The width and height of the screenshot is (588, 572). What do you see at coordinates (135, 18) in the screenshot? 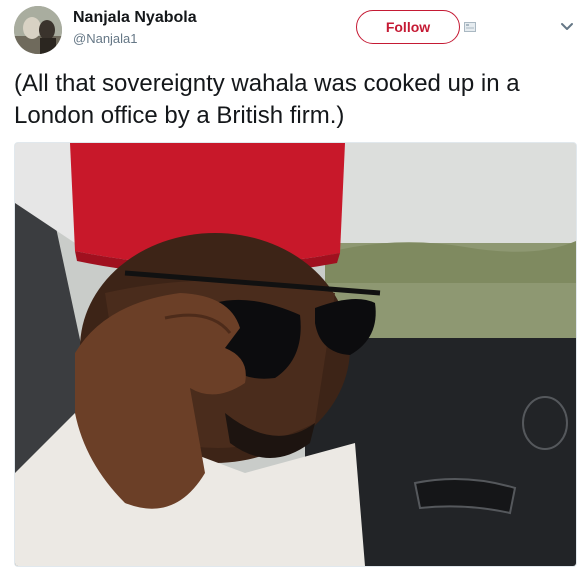
I see `author-display-name: Nanjala Nyabola` at bounding box center [135, 18].